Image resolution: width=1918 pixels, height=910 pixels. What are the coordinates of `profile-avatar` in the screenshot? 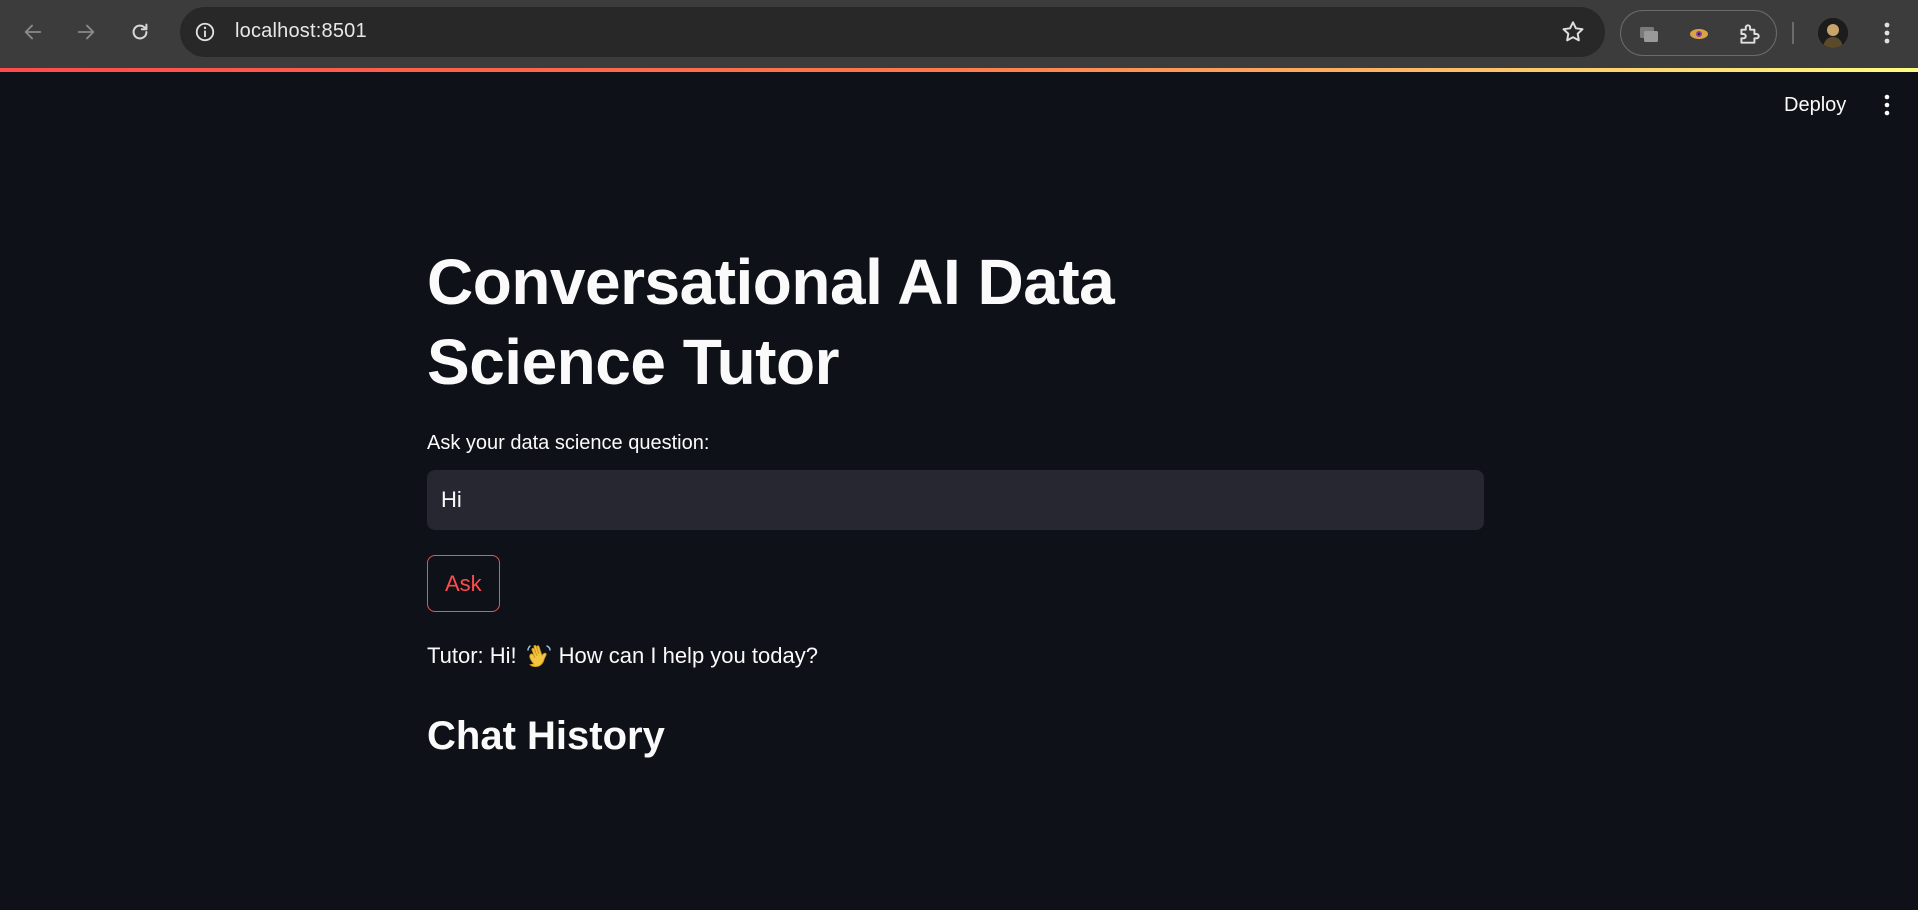 It's located at (1833, 33).